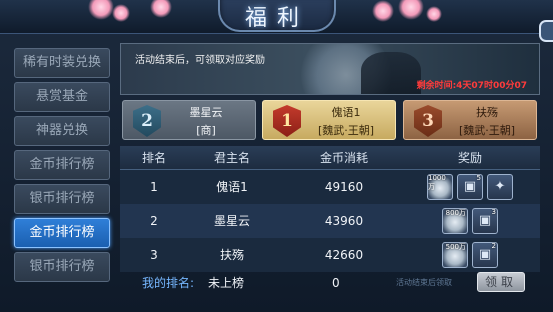  I want to click on table-row: 1 傀语1 49160 1000万 ▣ 5 ✦, so click(330, 187).